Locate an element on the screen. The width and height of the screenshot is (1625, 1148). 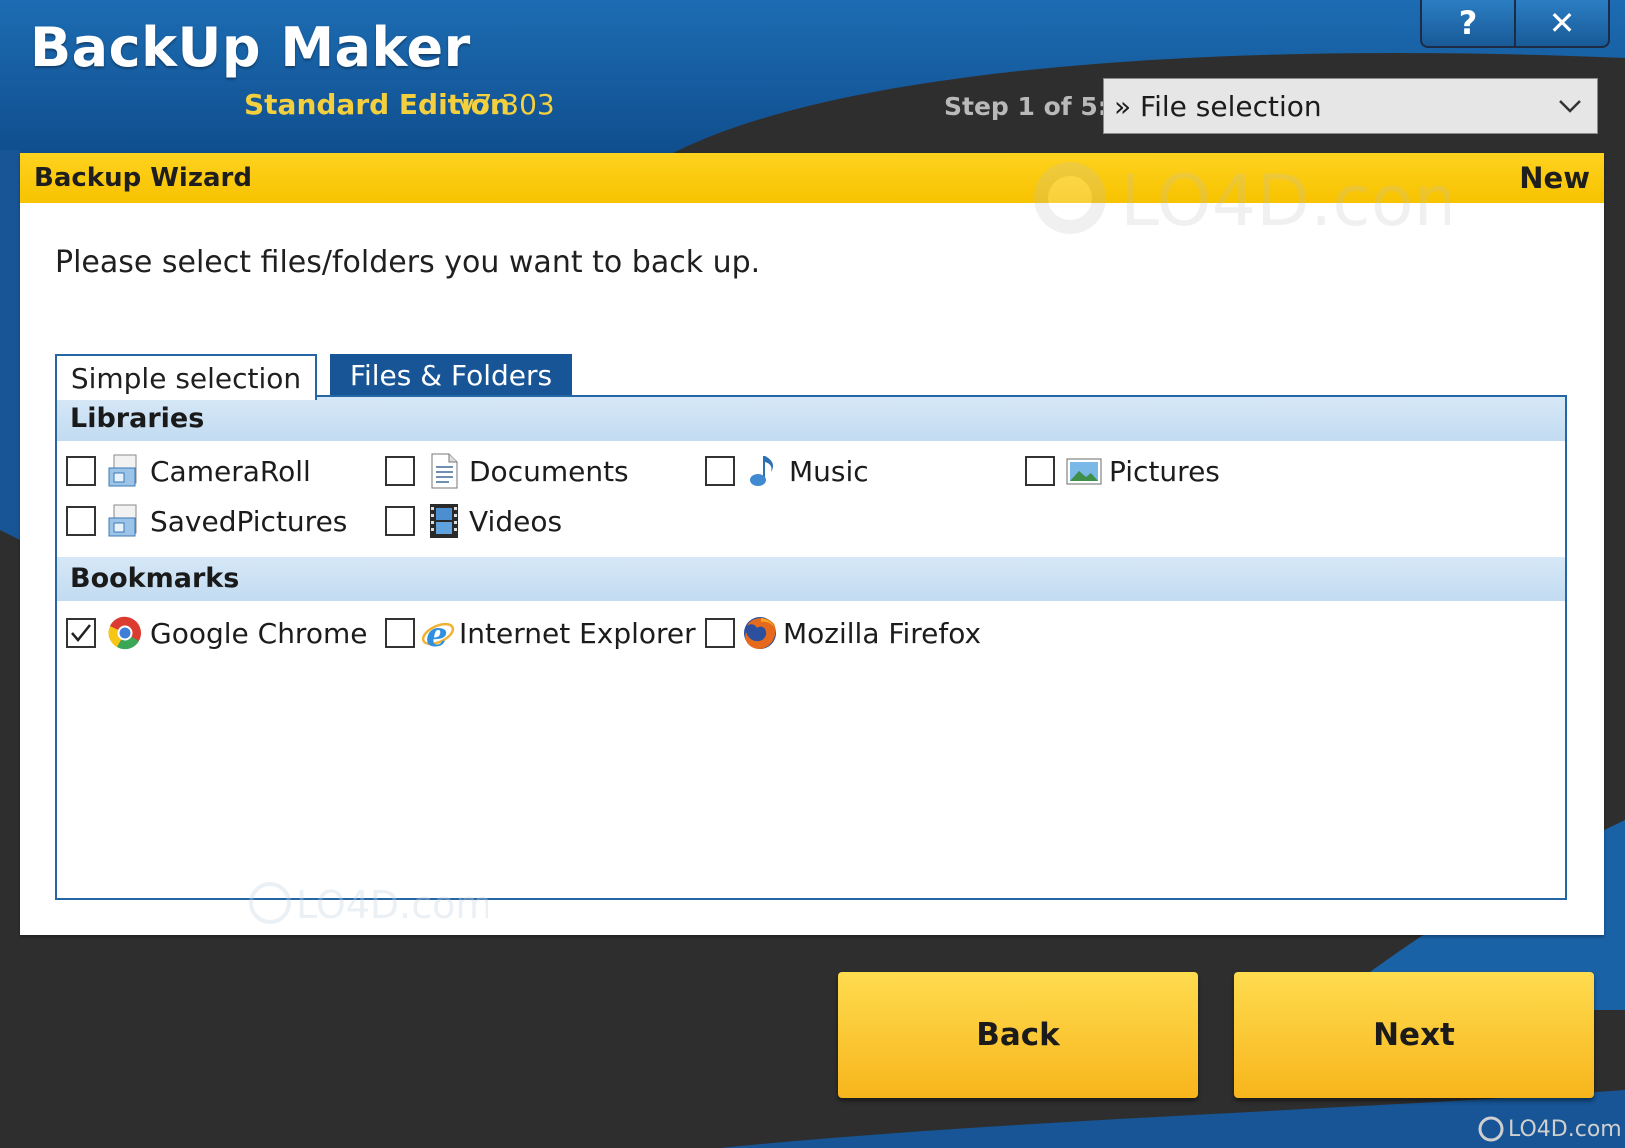
library-item-videos: Videos is located at coordinates (473, 521).